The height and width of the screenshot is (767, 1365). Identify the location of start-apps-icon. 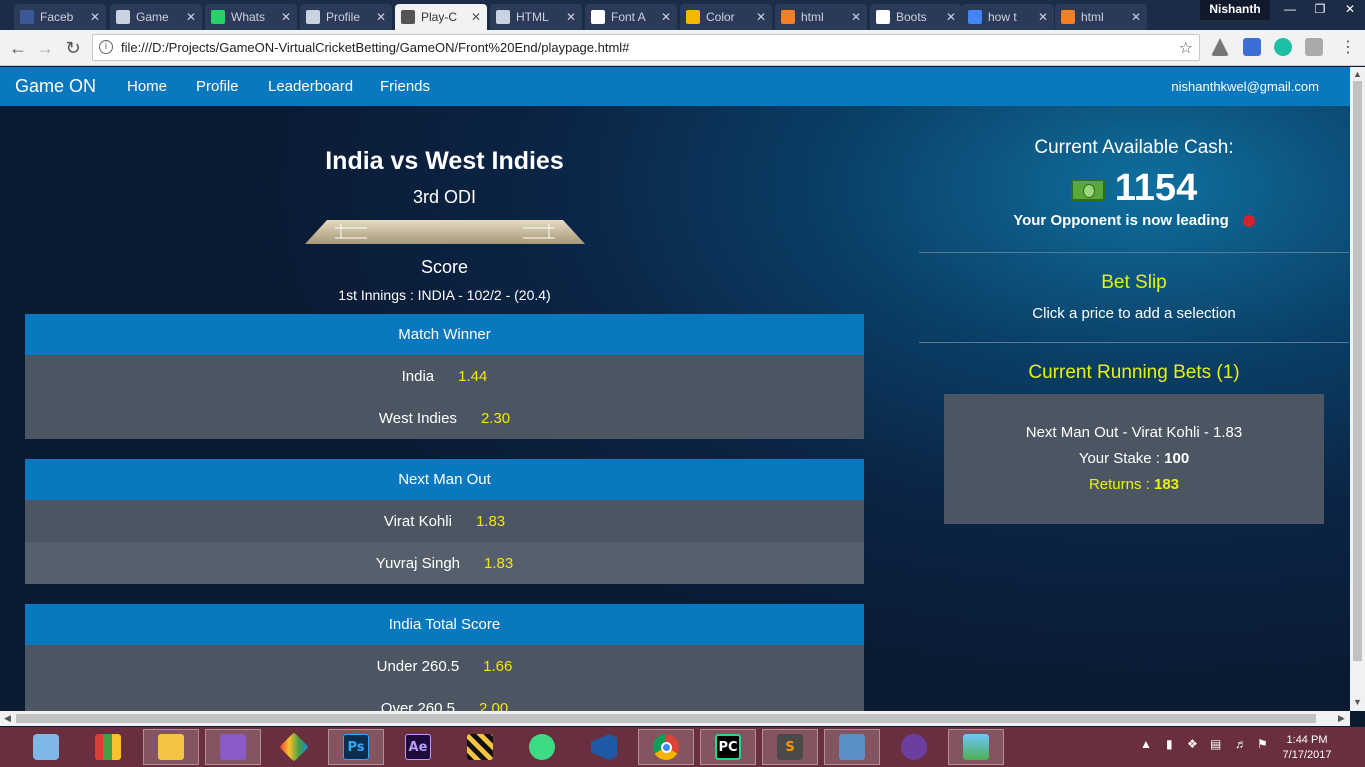
(108, 747).